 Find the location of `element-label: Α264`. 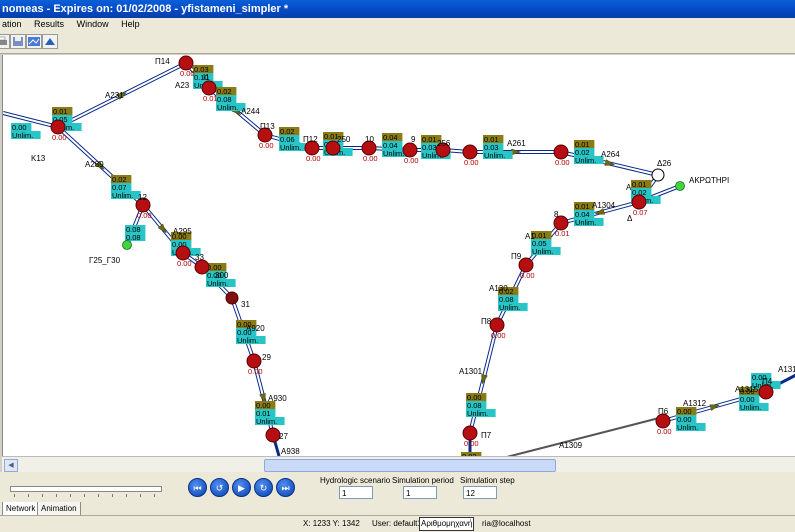

element-label: Α264 is located at coordinates (610, 154).